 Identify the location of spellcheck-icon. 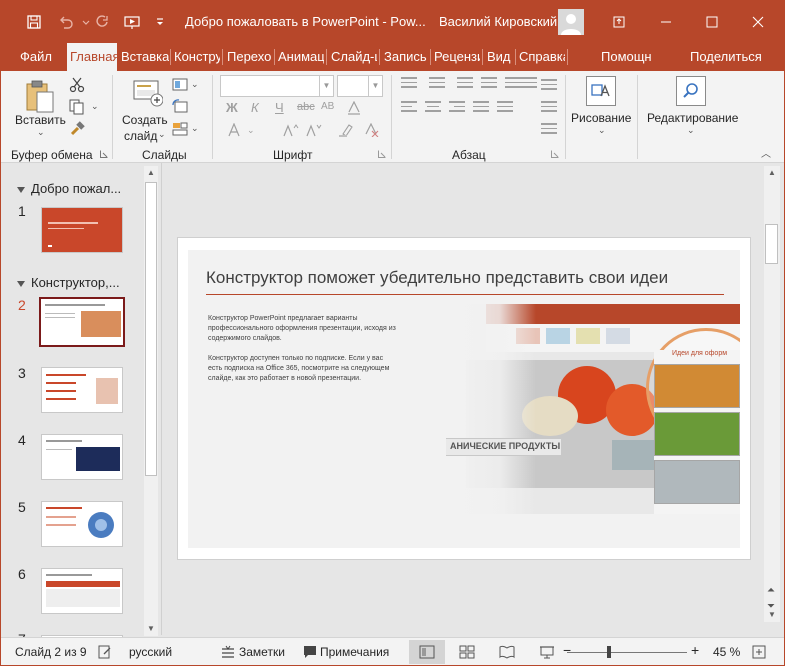
(105, 652).